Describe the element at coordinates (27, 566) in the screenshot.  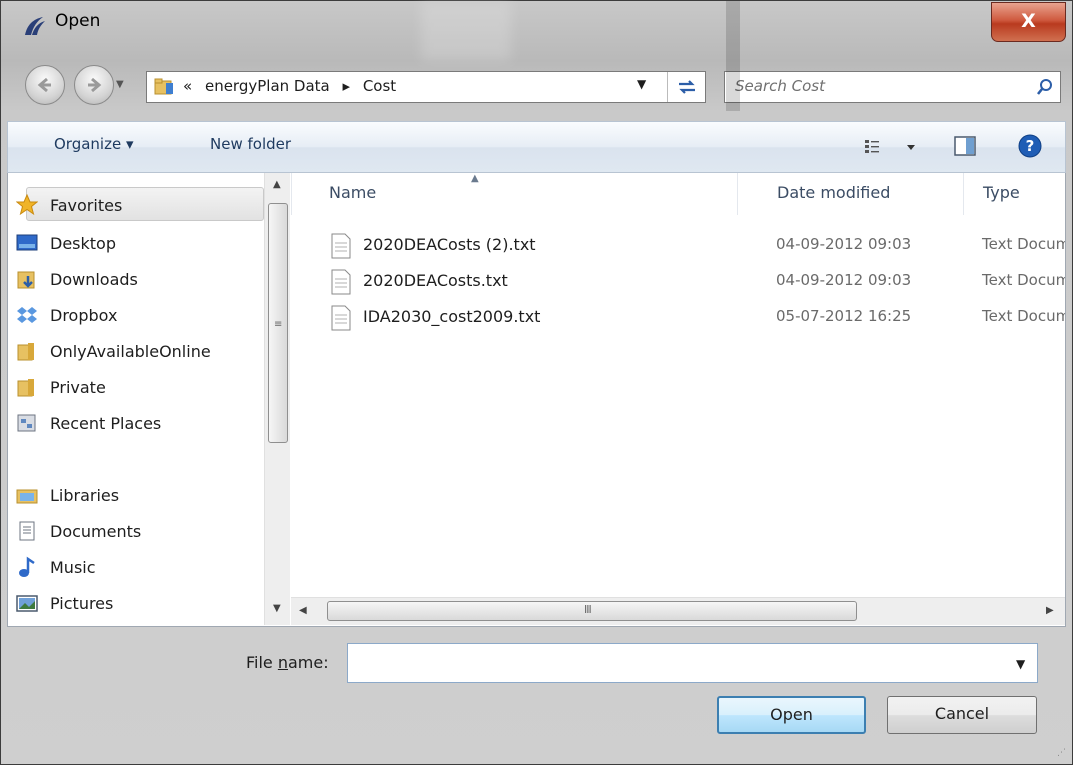
I see `music-icon` at that location.